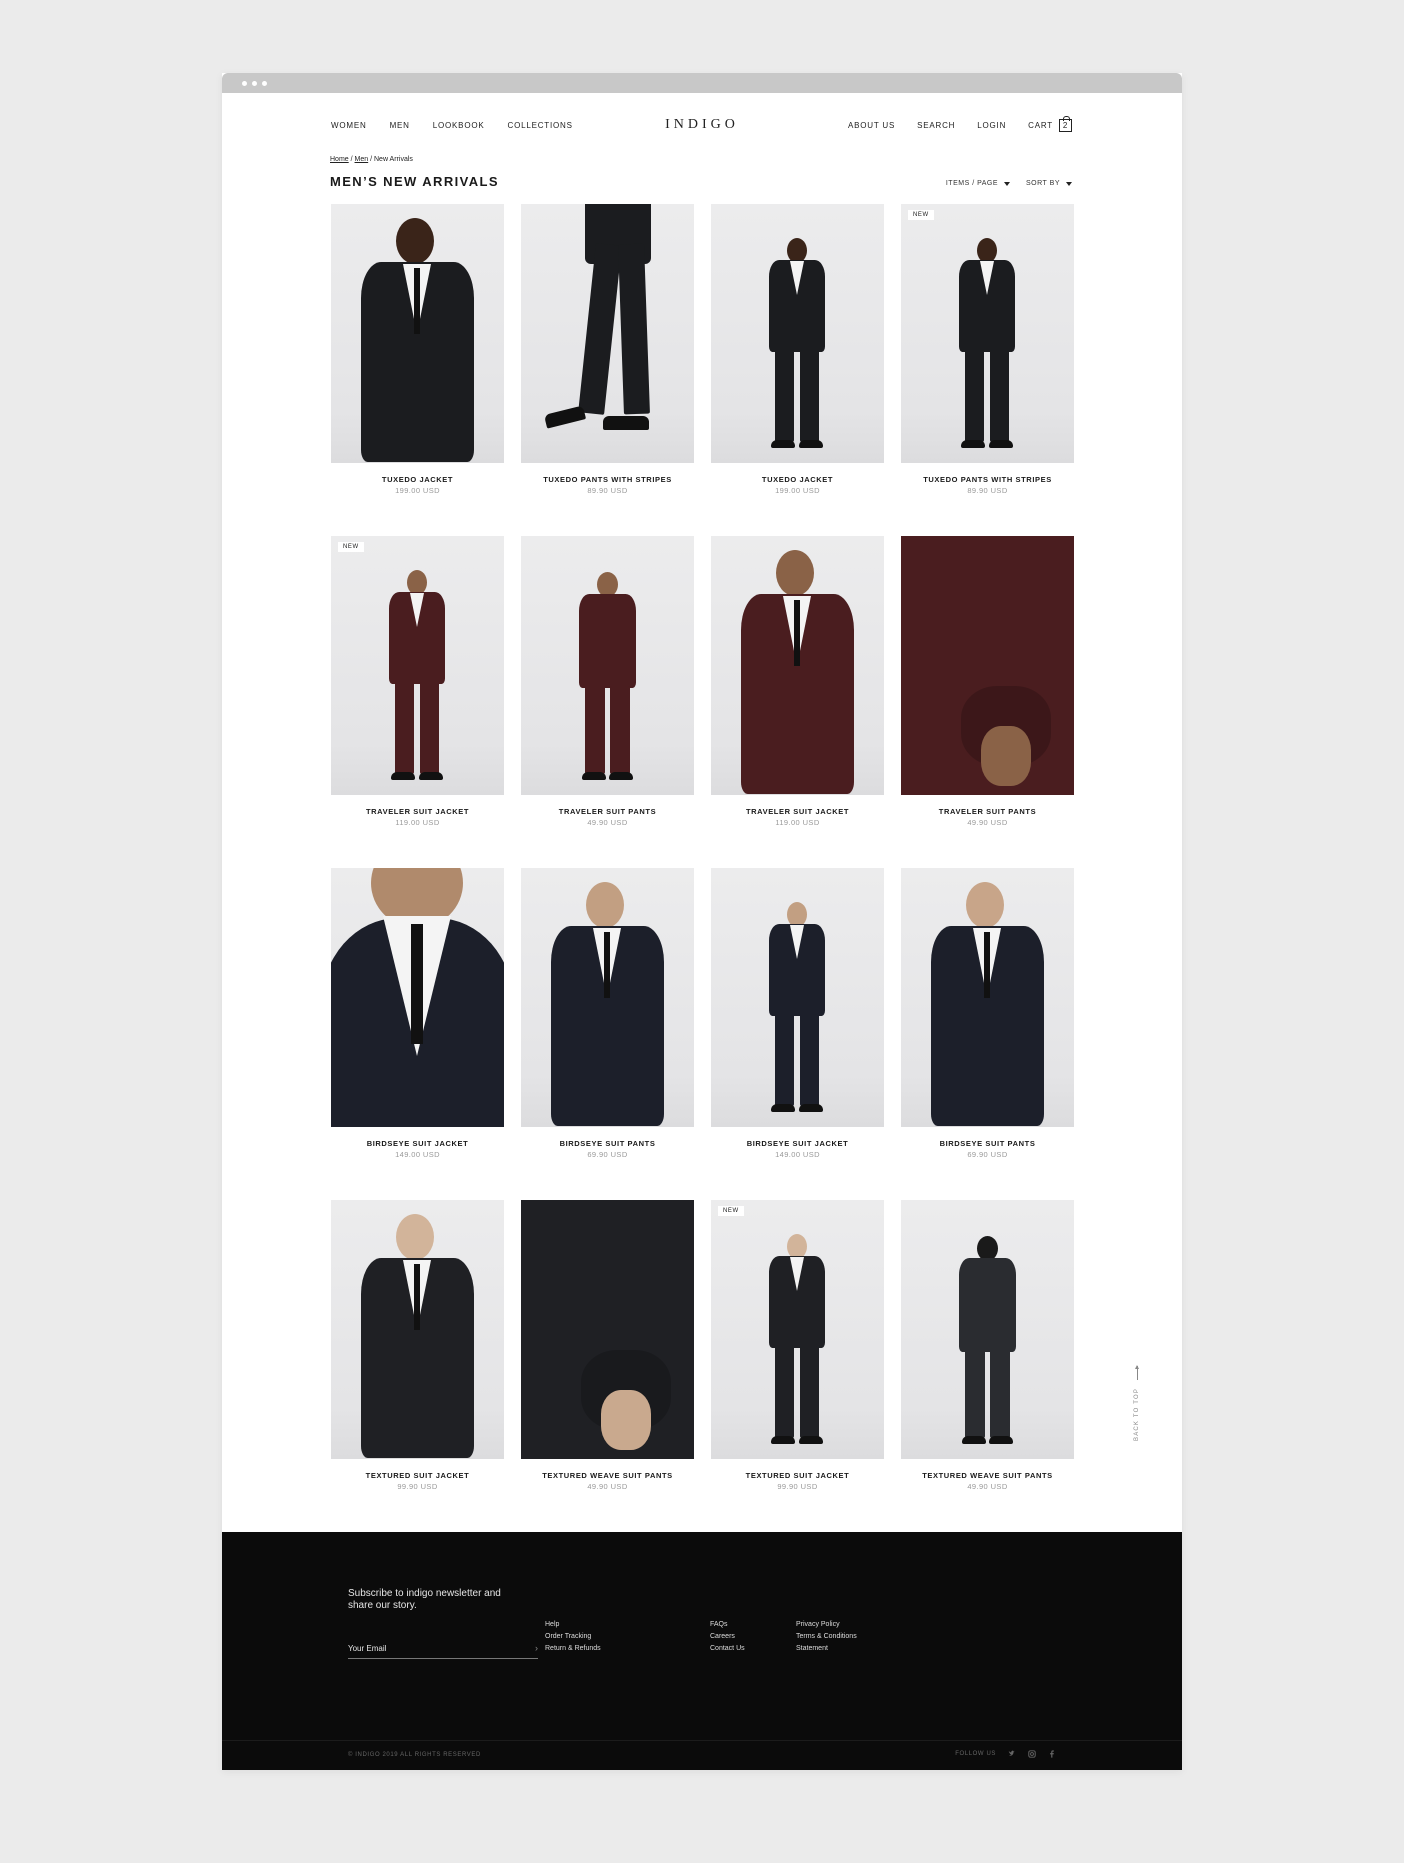  Describe the element at coordinates (1050, 123) in the screenshot. I see `cart-button: CART 2` at that location.